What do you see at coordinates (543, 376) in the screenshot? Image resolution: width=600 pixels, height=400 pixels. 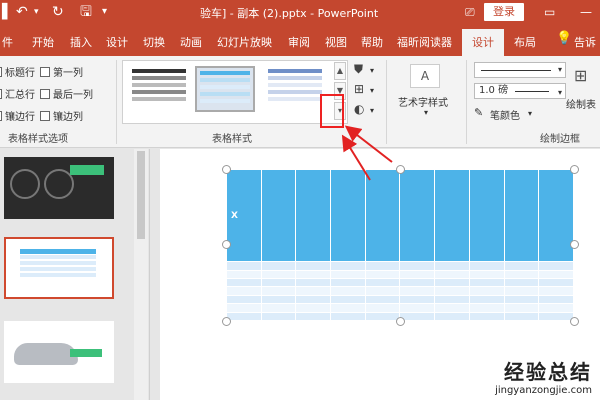 I see `watermark: 经验总结 jingyanzongjie.com` at bounding box center [543, 376].